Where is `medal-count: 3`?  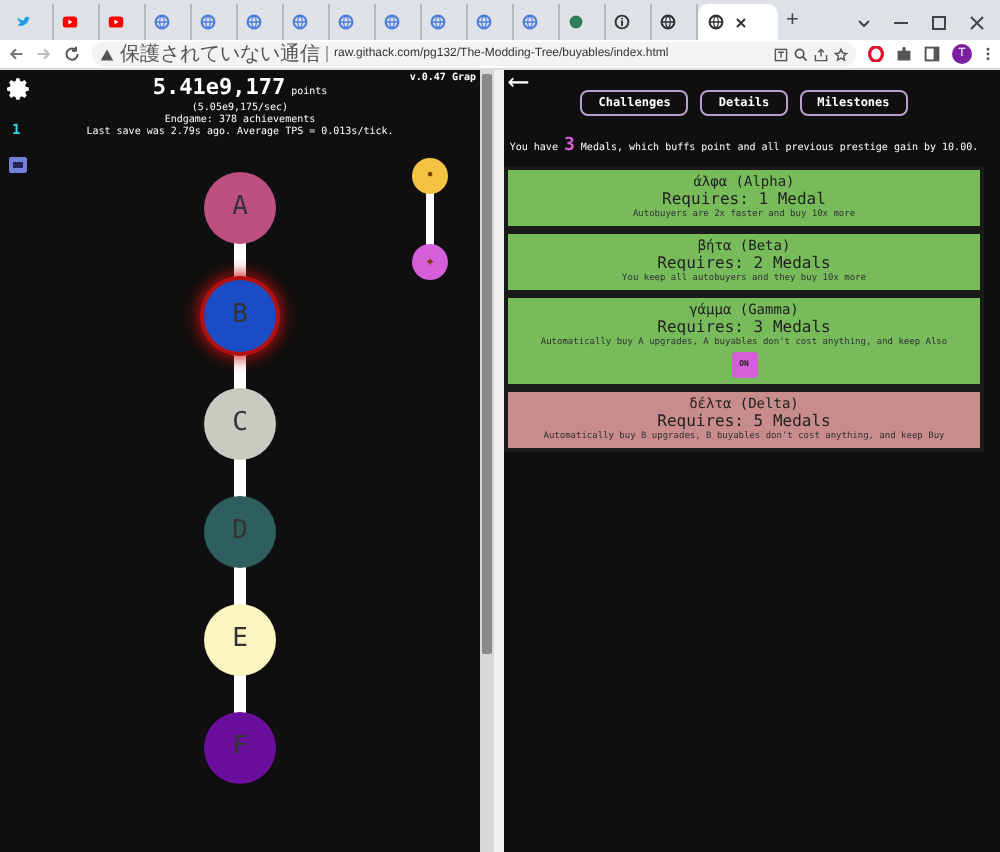
medal-count: 3 is located at coordinates (569, 146).